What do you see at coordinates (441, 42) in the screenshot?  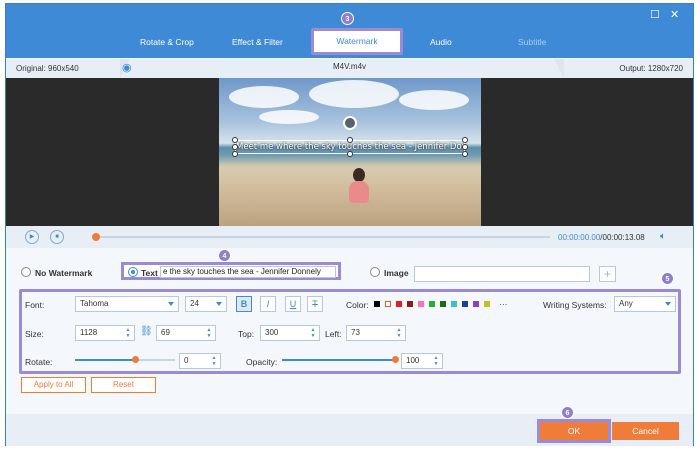 I see `tab-audio: Audio` at bounding box center [441, 42].